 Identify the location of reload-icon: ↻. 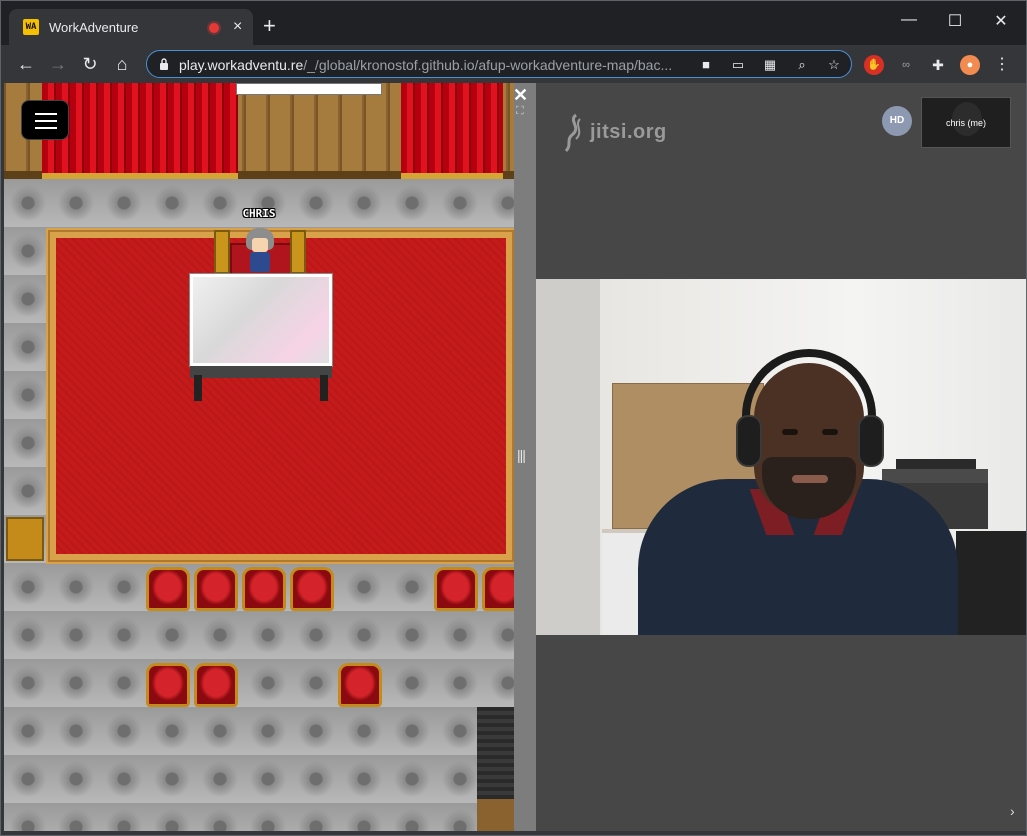
(90, 64).